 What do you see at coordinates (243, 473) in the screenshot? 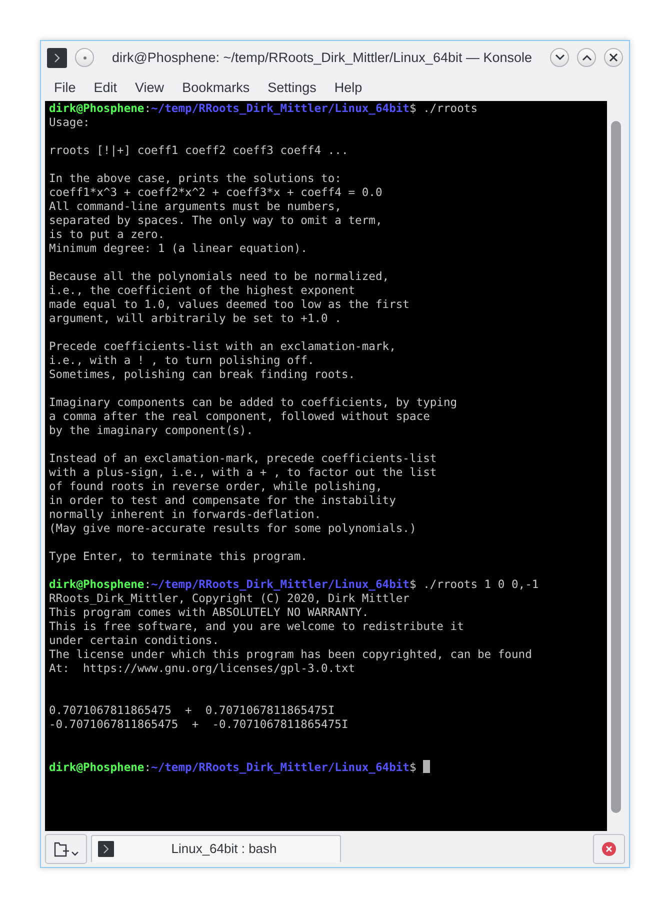
I see `output-line: with a plus-sign, i.e., with a + , to factor out the list` at bounding box center [243, 473].